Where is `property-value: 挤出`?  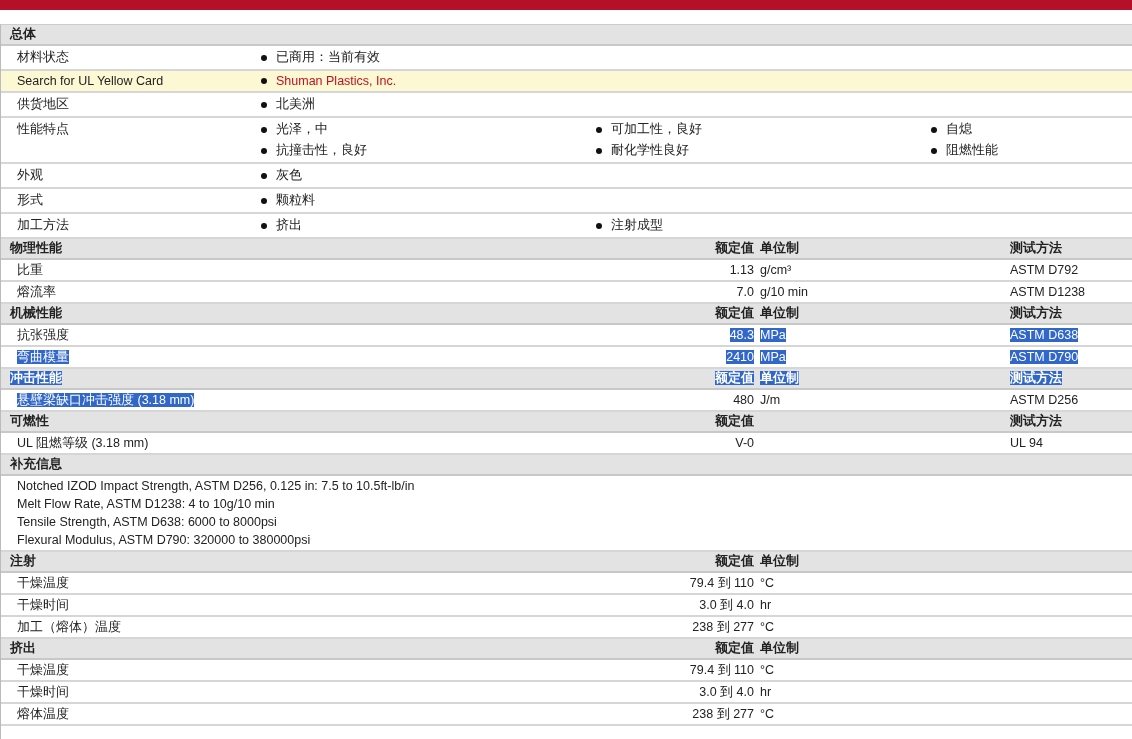 property-value: 挤出 is located at coordinates (289, 225).